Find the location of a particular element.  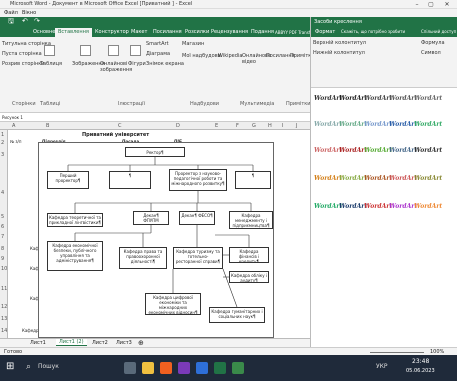

add-sheet-icon: ⊕ is located at coordinates (141, 343).